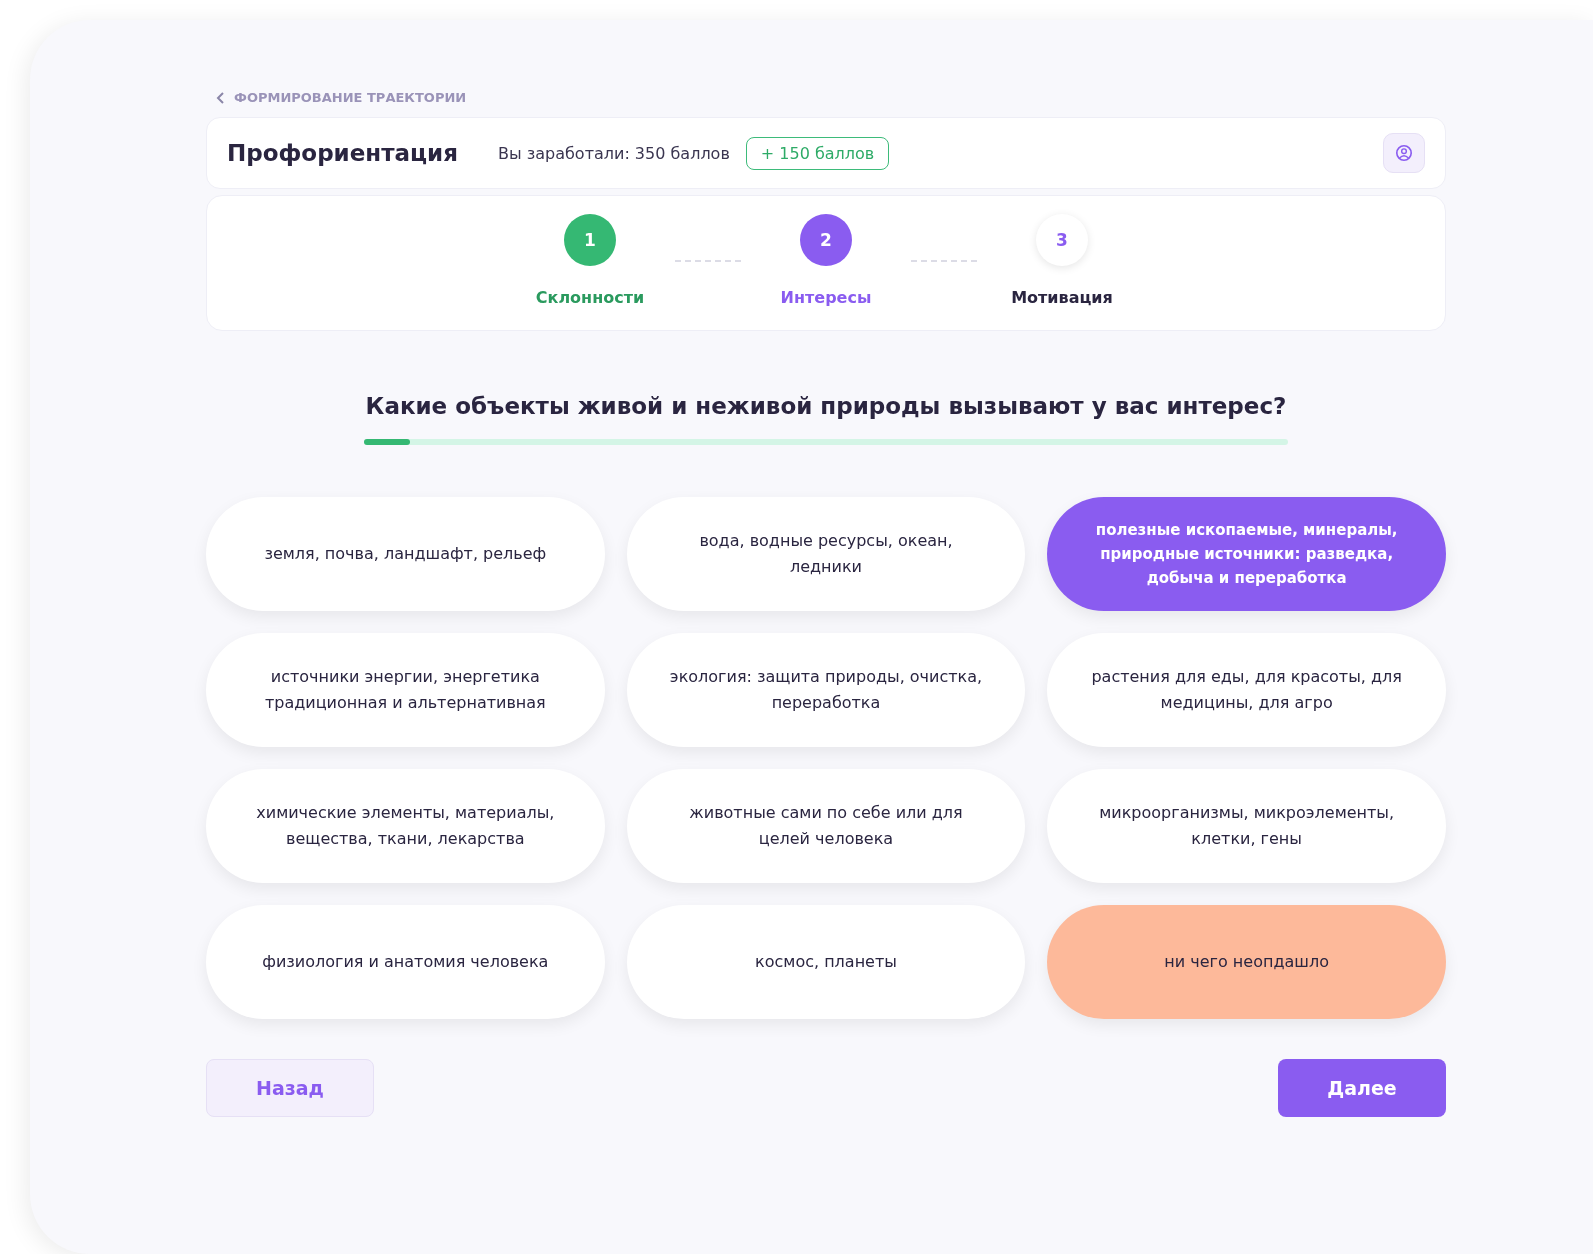 This screenshot has width=1593, height=1254. Describe the element at coordinates (826, 690) in the screenshot. I see `answer-option: экология: защита природы, очистка, переработка` at that location.